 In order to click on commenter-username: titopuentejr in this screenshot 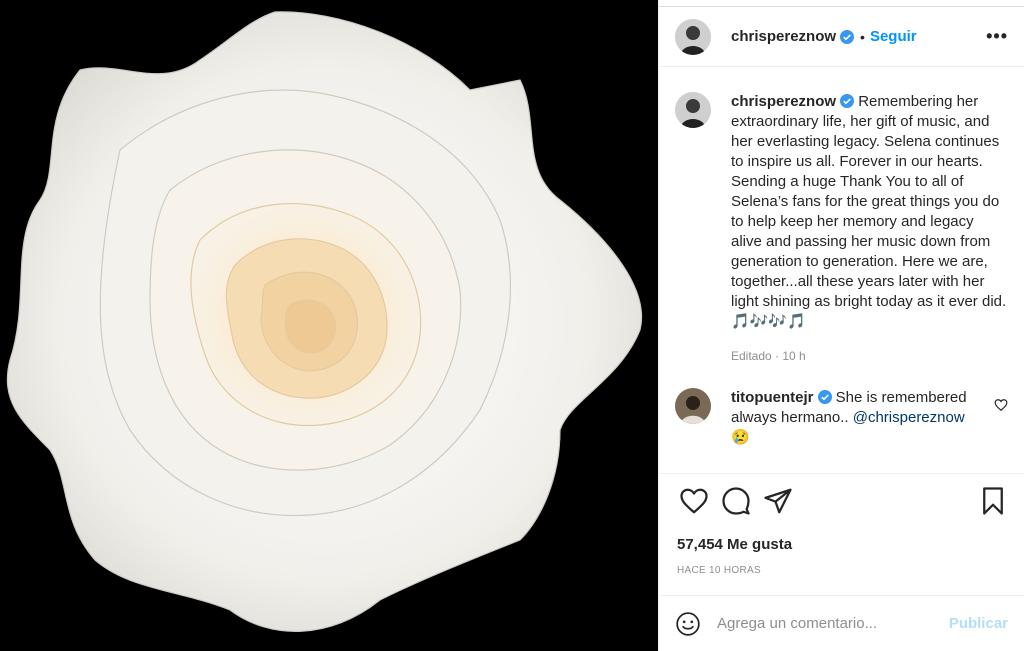, I will do `click(772, 397)`.